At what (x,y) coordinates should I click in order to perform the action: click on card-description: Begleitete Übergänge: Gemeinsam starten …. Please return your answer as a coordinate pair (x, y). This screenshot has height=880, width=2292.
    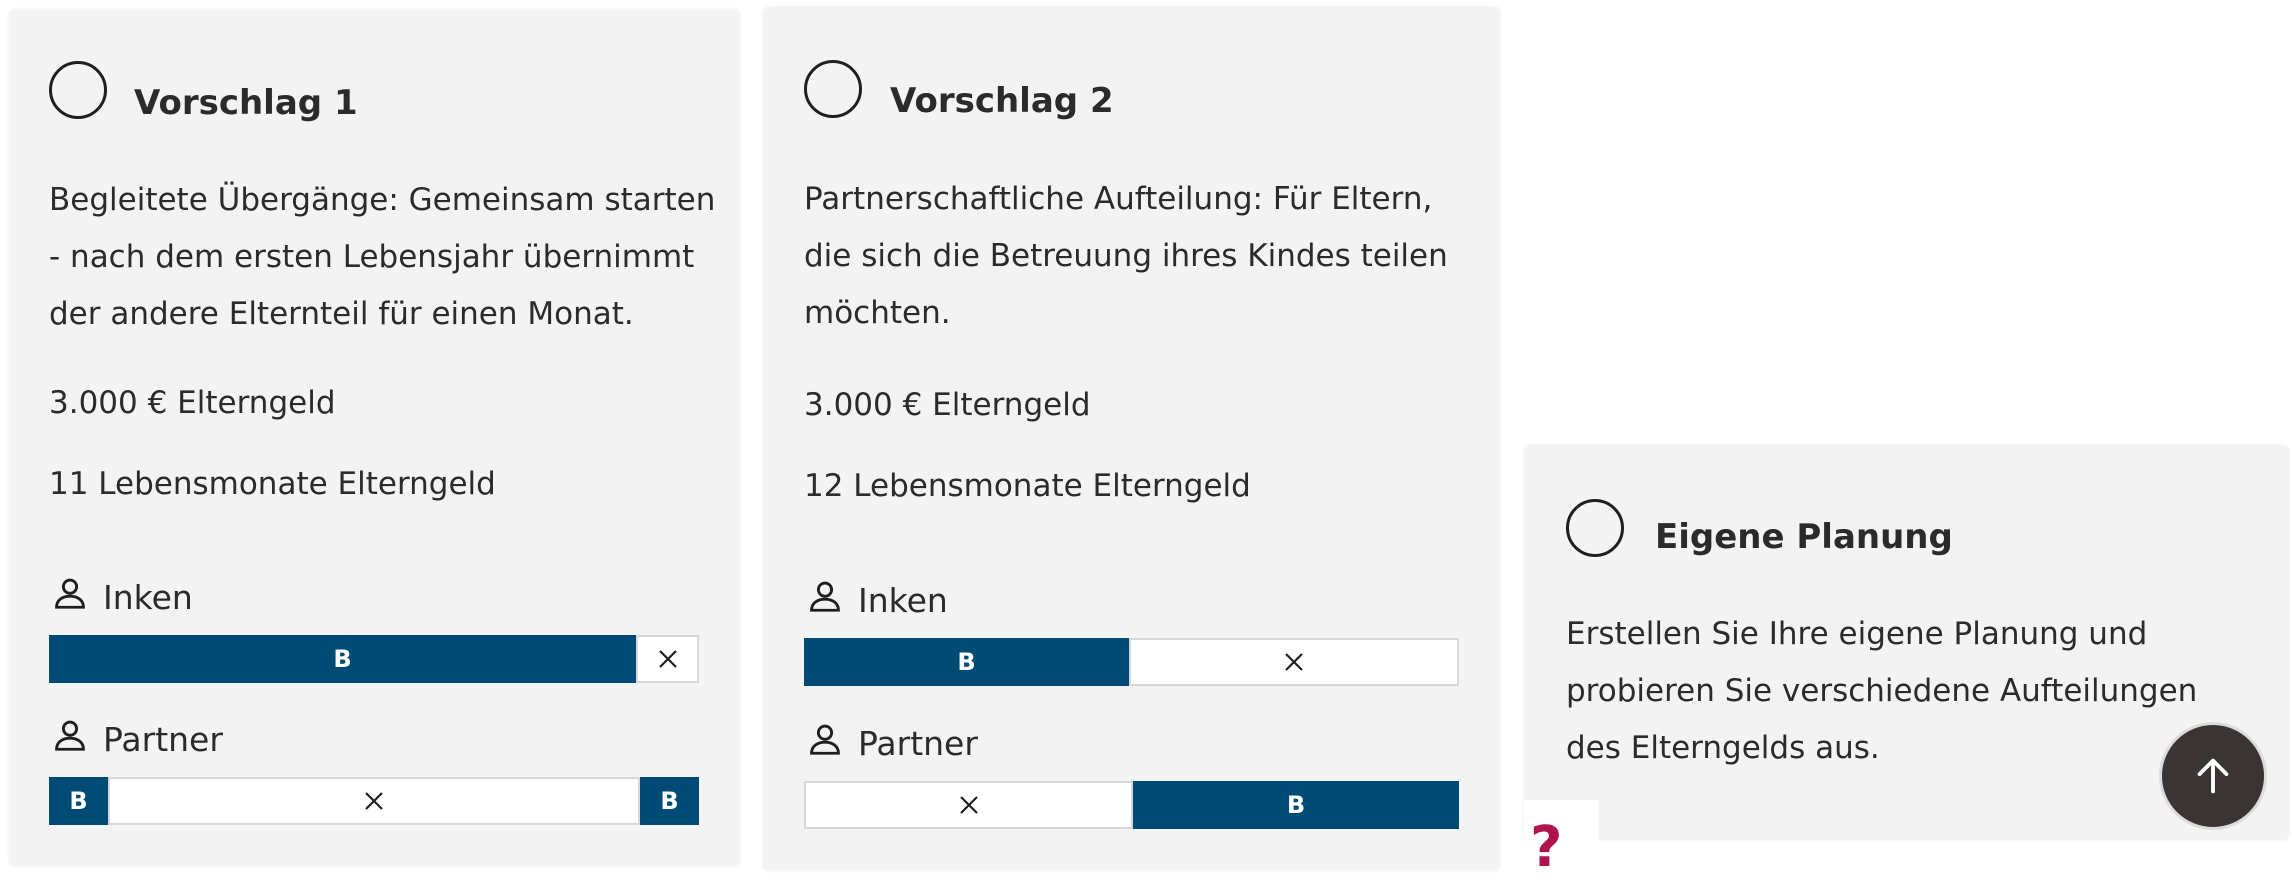
    Looking at the image, I should click on (382, 257).